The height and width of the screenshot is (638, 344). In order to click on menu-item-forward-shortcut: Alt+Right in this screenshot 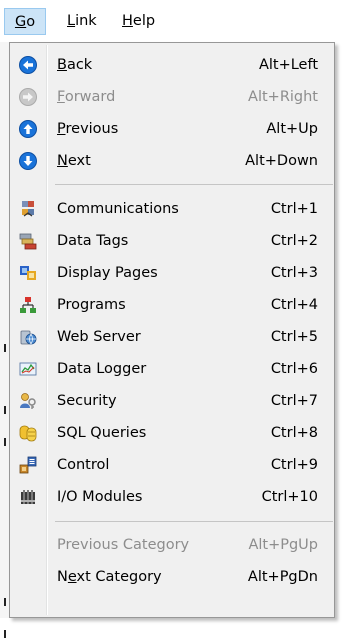, I will do `click(283, 97)`.